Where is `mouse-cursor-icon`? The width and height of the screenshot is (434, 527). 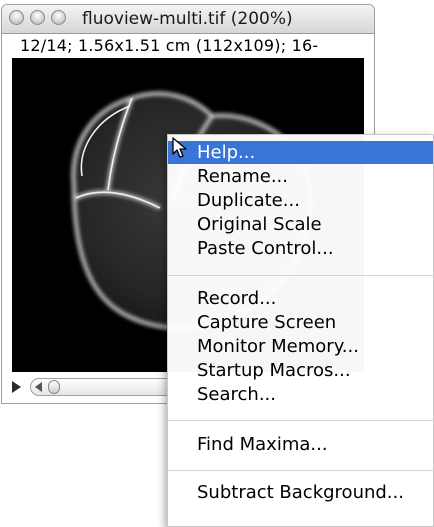
mouse-cursor-icon is located at coordinates (179, 147).